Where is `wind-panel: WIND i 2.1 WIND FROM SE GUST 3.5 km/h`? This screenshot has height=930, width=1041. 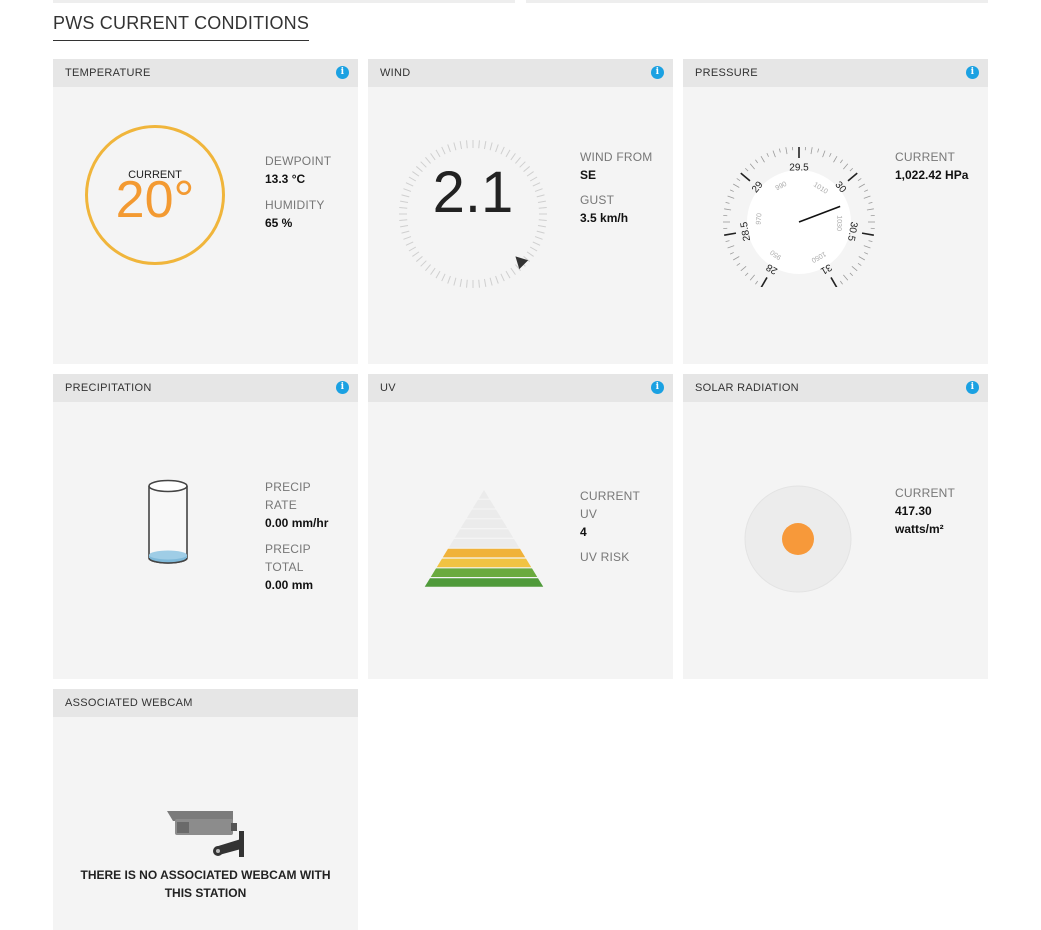 wind-panel: WIND i 2.1 WIND FROM SE GUST 3.5 km/h is located at coordinates (520, 211).